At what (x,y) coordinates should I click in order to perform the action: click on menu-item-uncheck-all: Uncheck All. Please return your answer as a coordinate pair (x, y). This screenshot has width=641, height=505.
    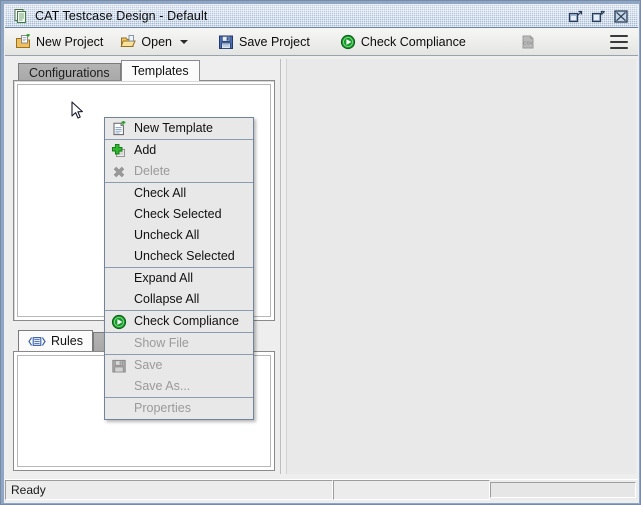
    Looking at the image, I should click on (179, 235).